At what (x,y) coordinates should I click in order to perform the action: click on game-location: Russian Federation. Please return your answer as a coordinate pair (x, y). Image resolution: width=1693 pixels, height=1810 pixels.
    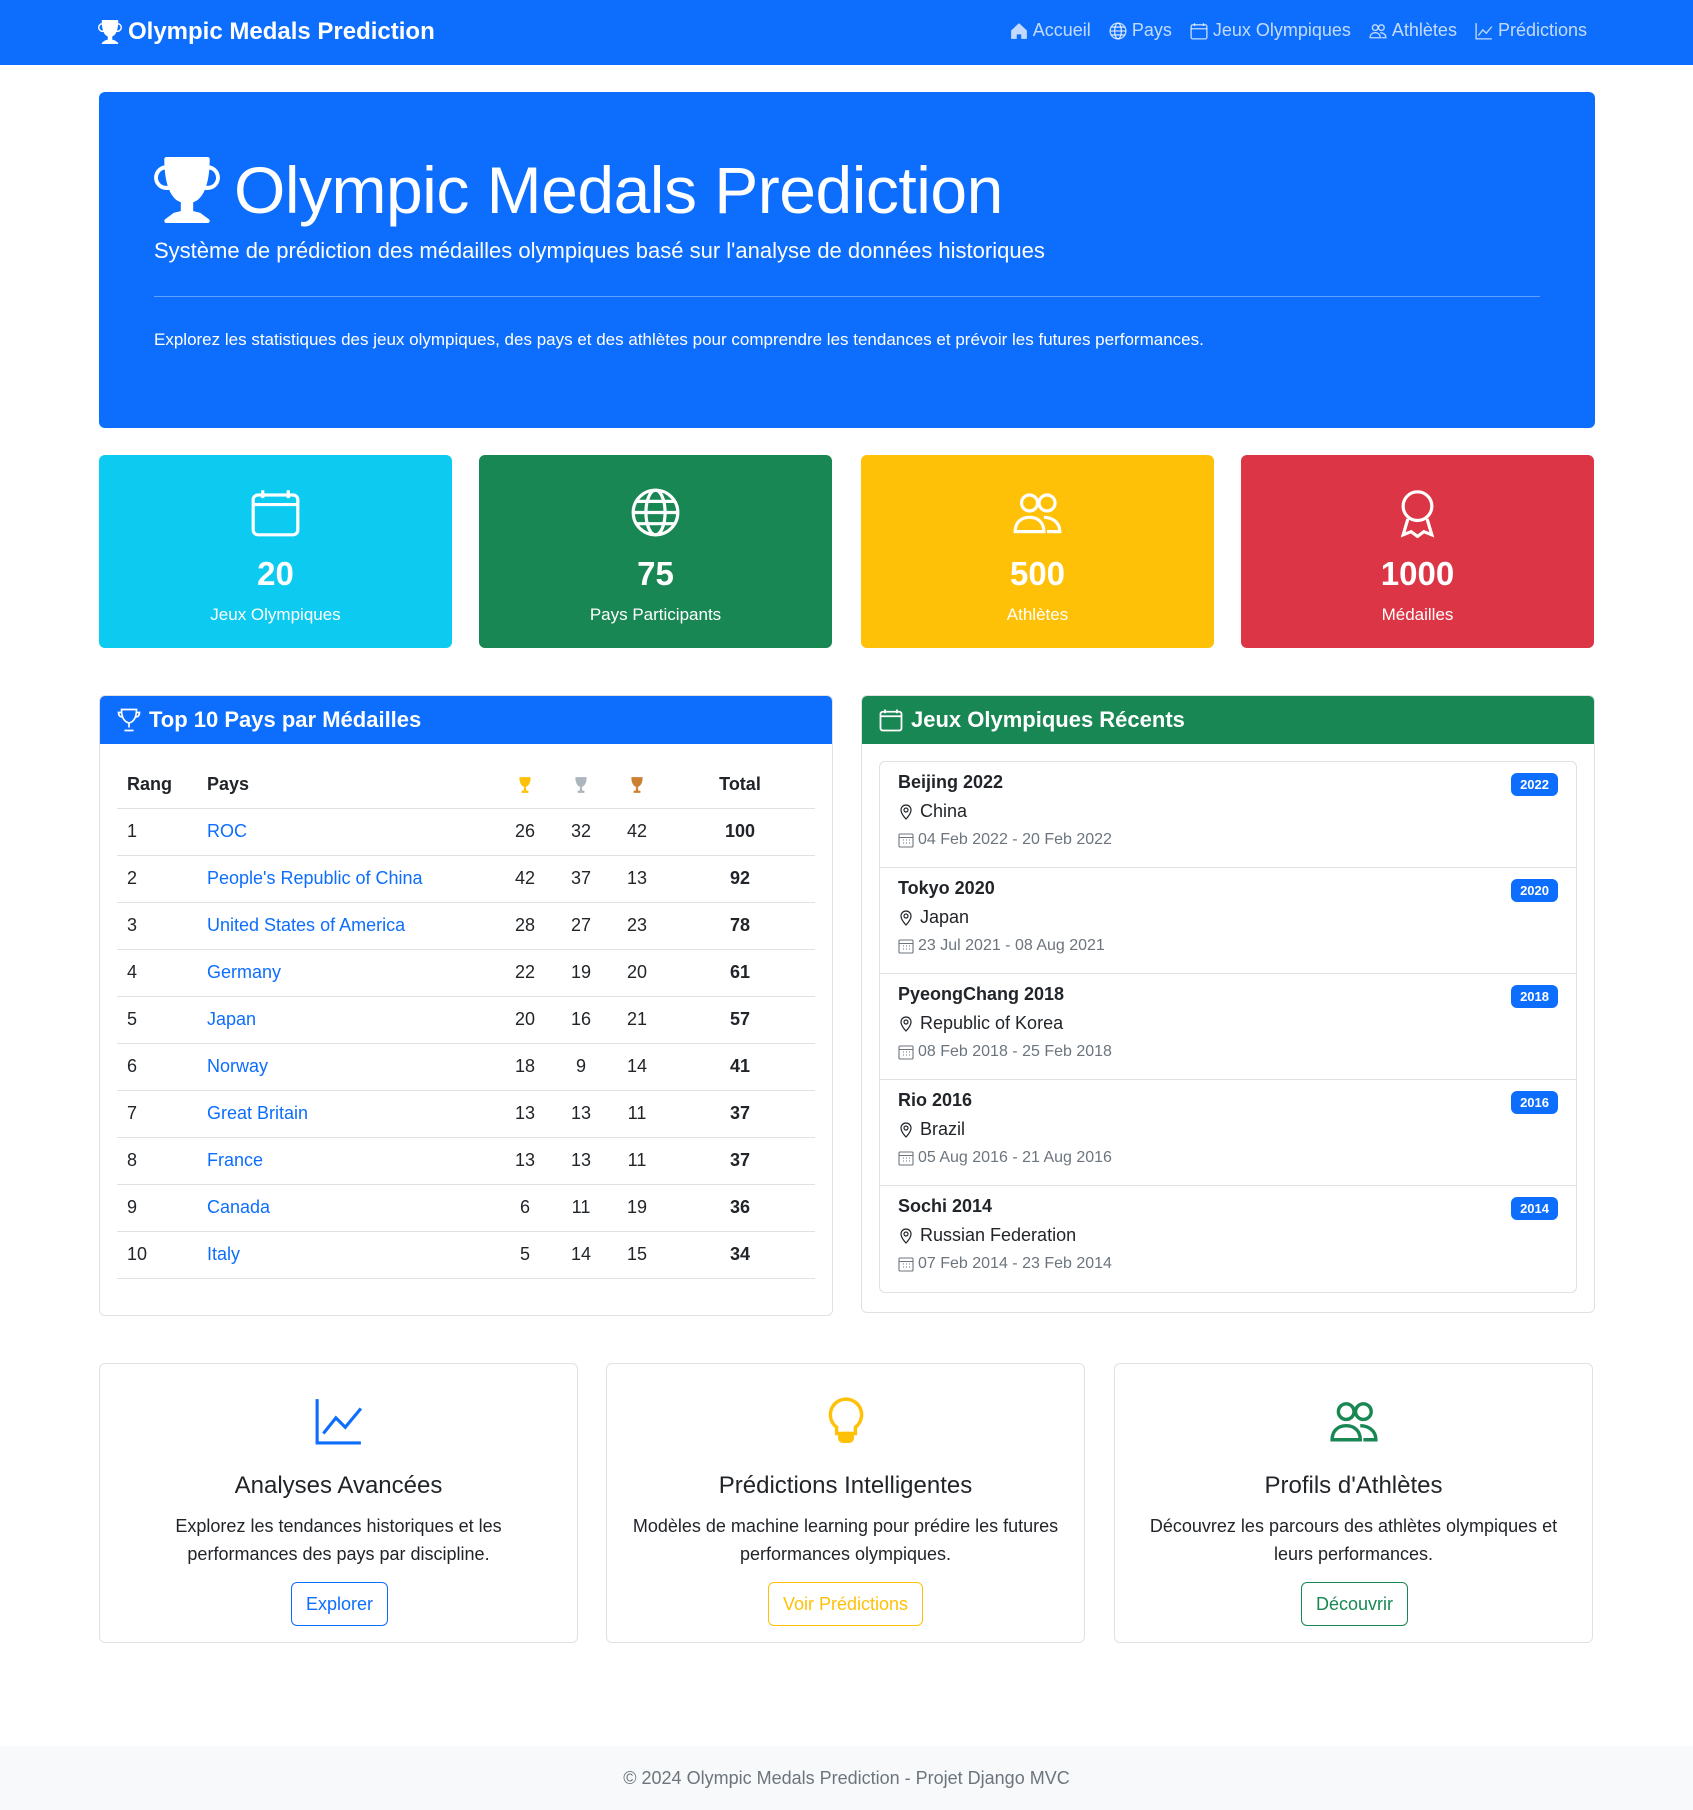
    Looking at the image, I should click on (1228, 1235).